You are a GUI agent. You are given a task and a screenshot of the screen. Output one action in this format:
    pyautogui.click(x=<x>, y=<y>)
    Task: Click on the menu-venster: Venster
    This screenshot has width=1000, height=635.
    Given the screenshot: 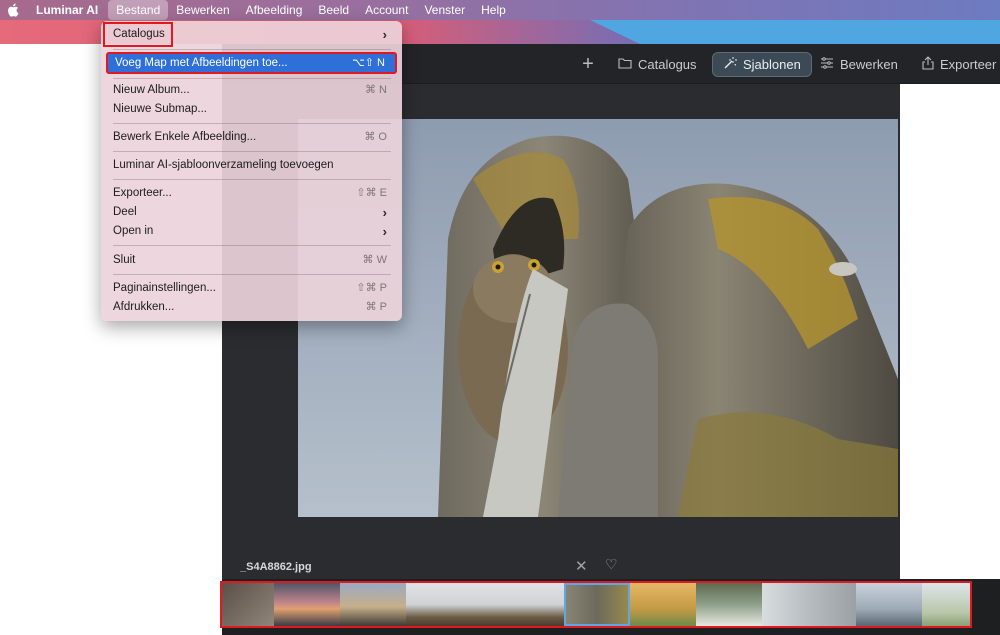 What is the action you would take?
    pyautogui.click(x=444, y=10)
    